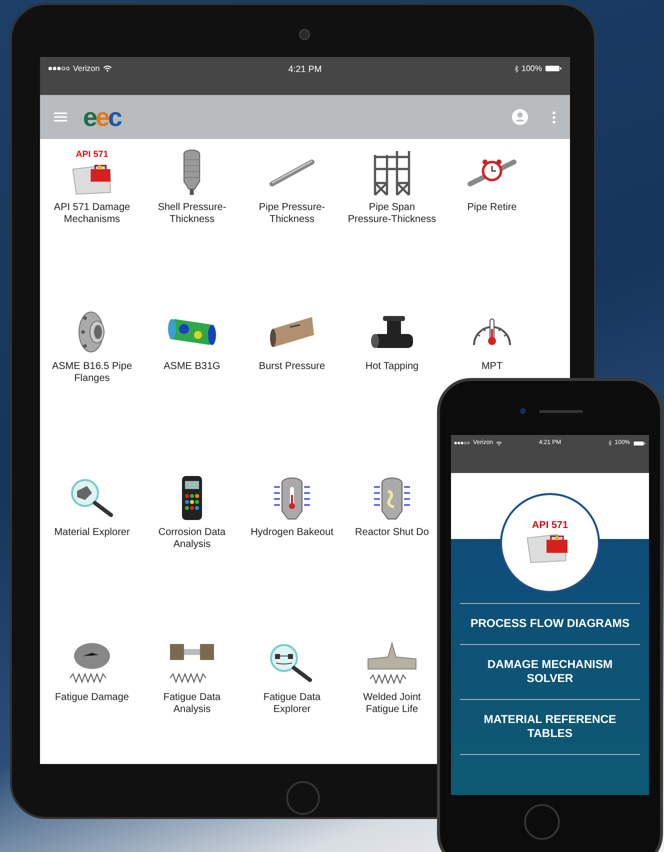 The width and height of the screenshot is (664, 852). I want to click on app-tile: API 571 API 571 Damage Mechanisms, so click(92, 187).